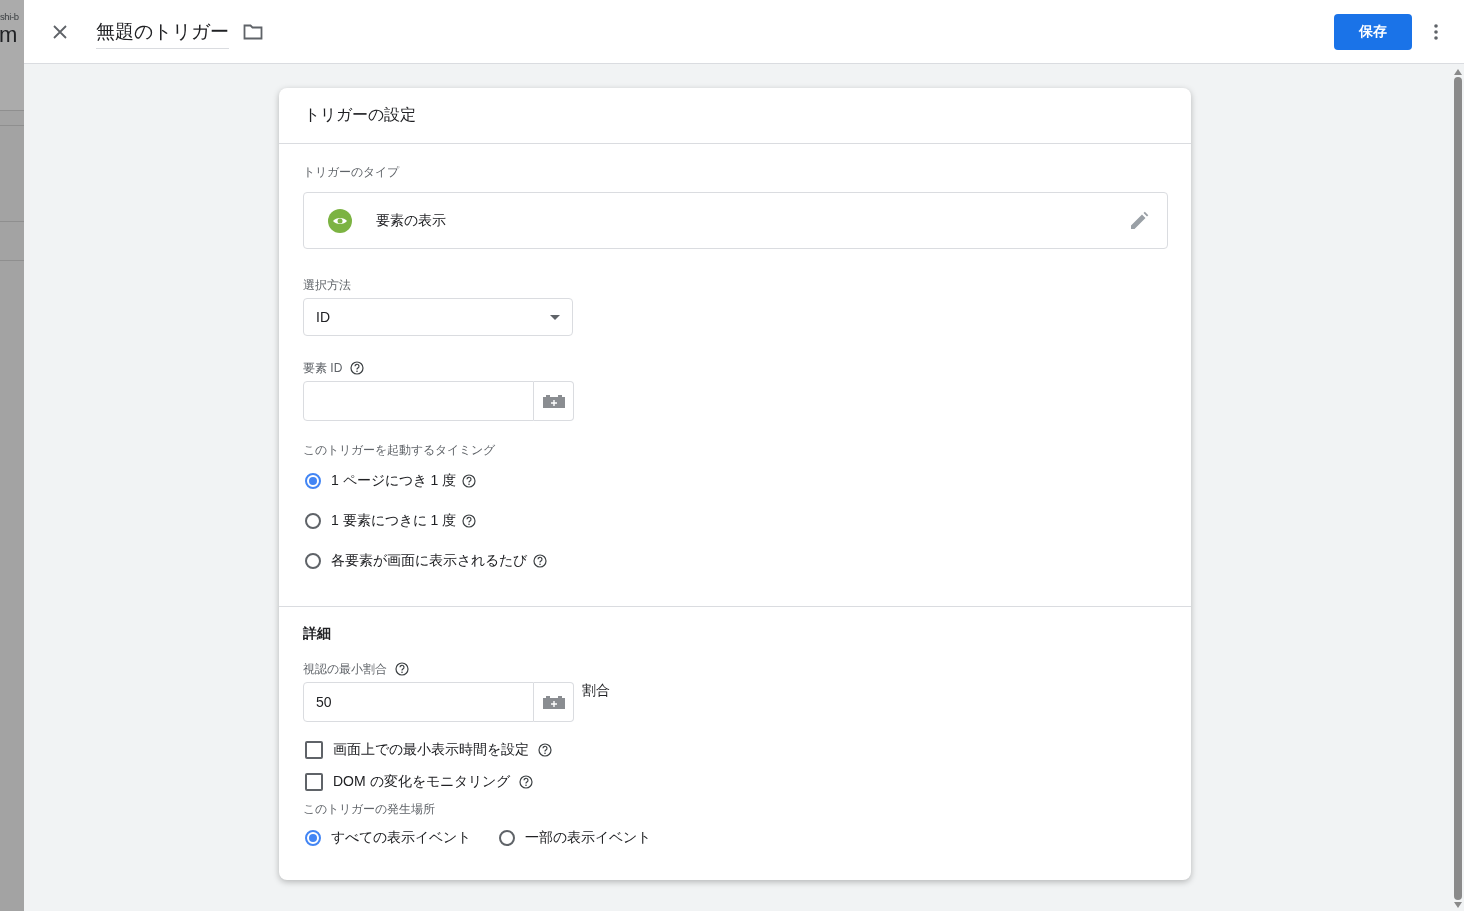 This screenshot has height=911, width=1464. Describe the element at coordinates (399, 450) in the screenshot. I see `field-label: このトリガーを起動するタイミング` at that location.